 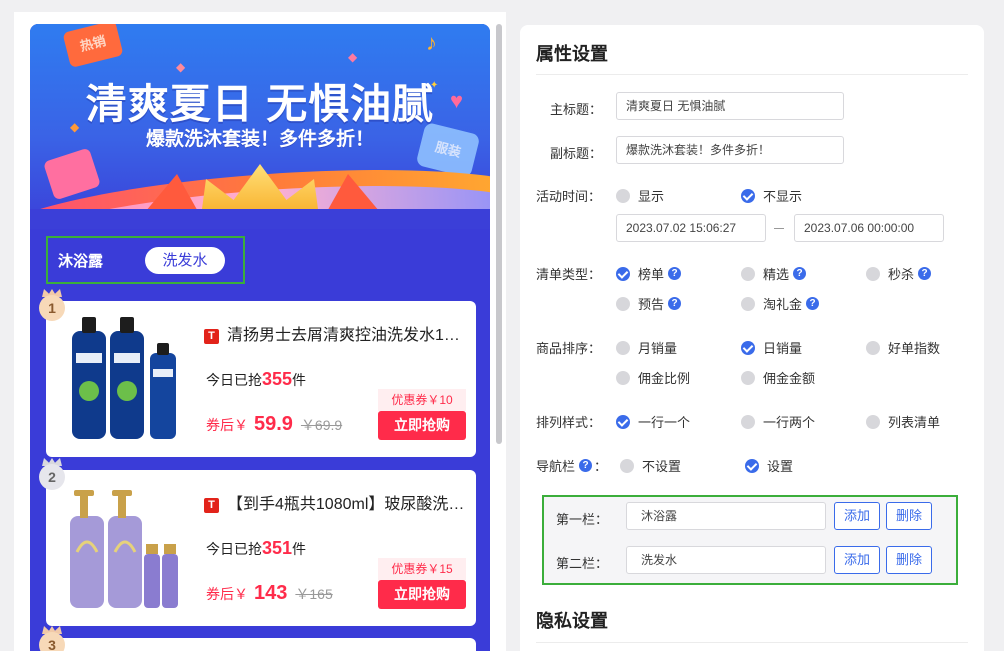 I want to click on list-type-option: 预告?, so click(x=649, y=303).